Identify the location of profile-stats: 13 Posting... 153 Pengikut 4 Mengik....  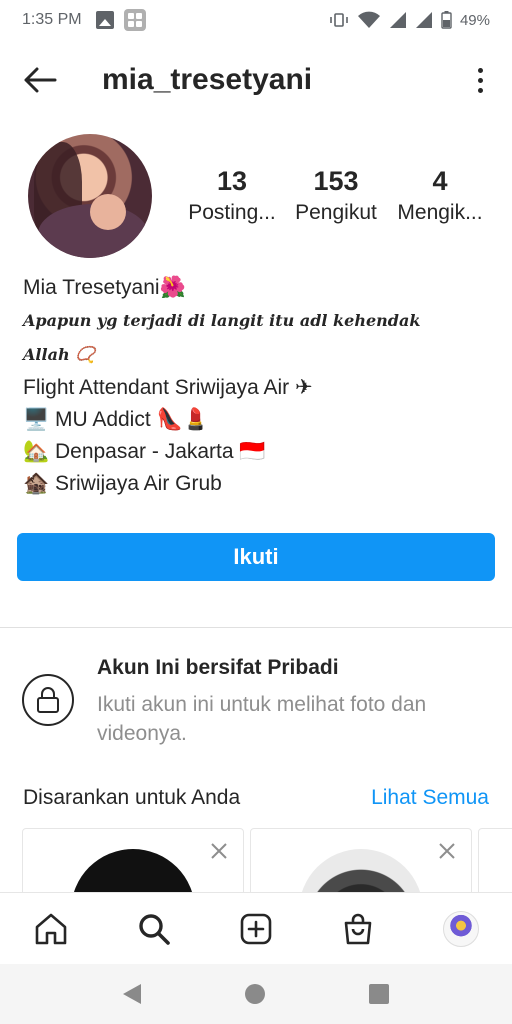
(336, 196).